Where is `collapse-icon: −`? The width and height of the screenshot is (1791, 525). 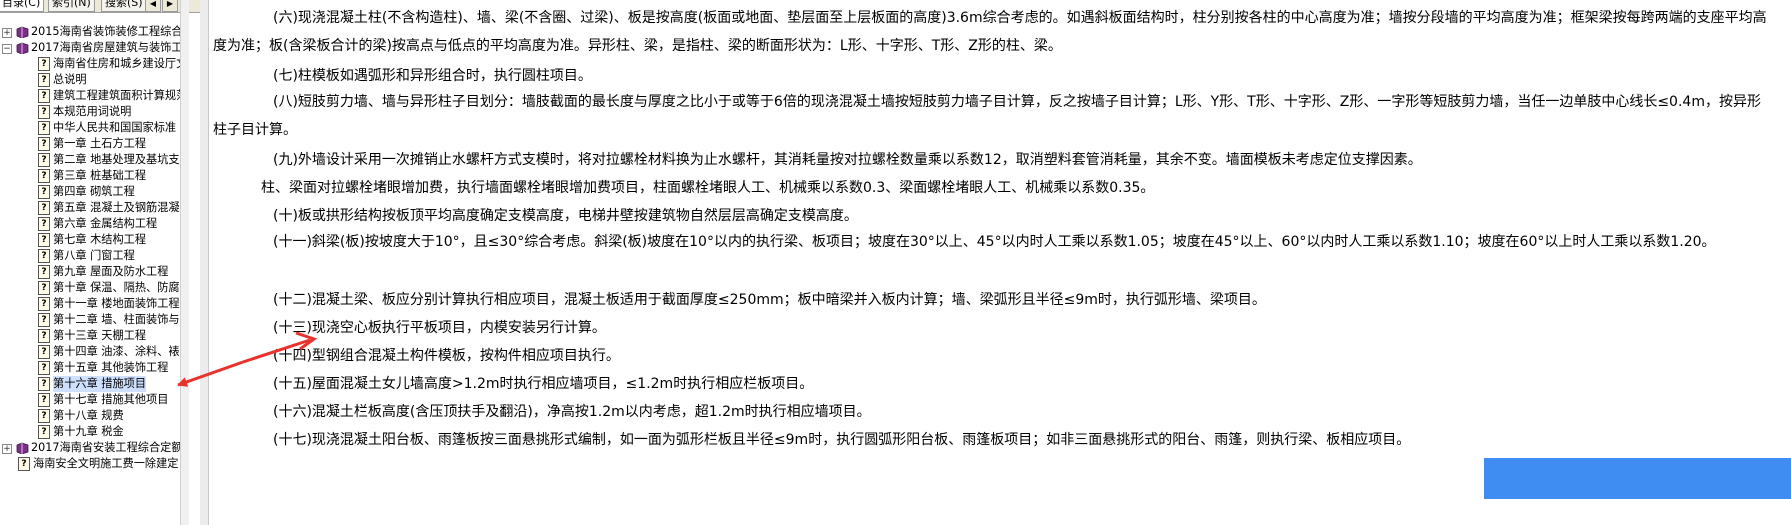
collapse-icon: − is located at coordinates (7, 49).